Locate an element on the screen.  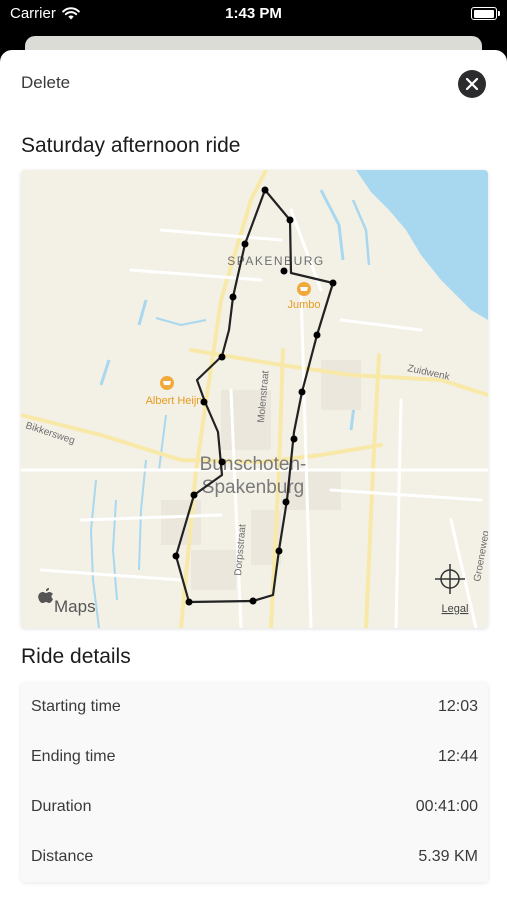
map-label-albert-heijn: Albert Heijn is located at coordinates (174, 401).